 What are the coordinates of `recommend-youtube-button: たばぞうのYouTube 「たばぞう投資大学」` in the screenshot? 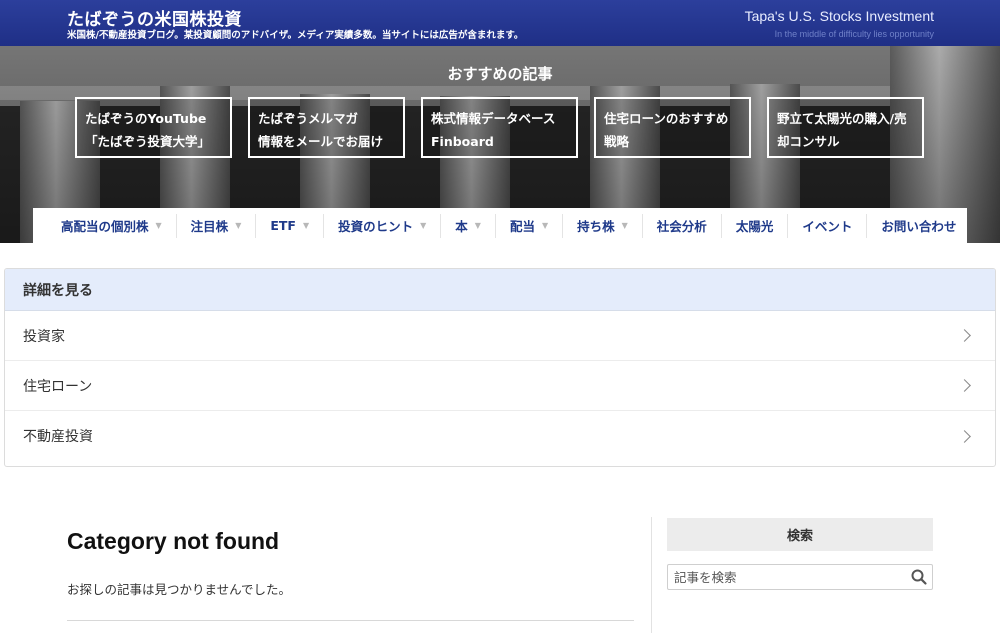 It's located at (153, 127).